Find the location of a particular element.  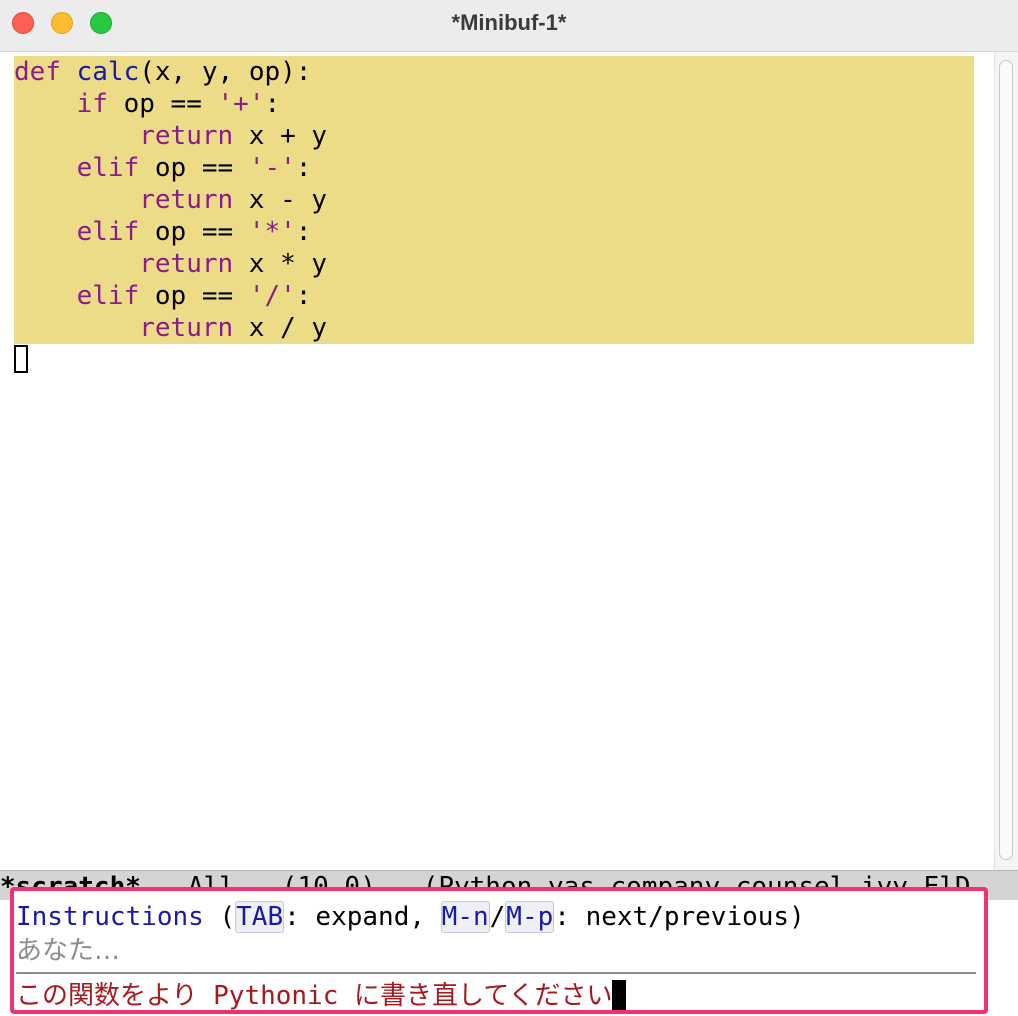

string-token: '-' is located at coordinates (272, 168).